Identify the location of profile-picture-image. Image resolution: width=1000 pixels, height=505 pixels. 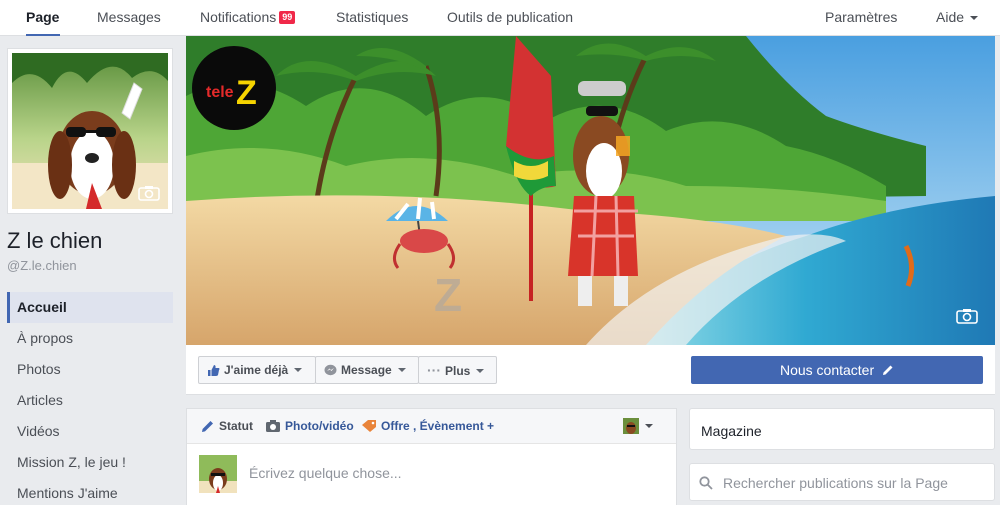
(90, 131).